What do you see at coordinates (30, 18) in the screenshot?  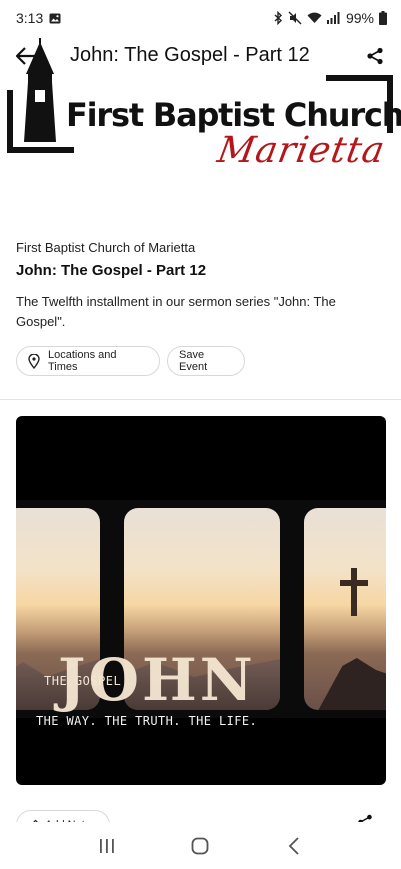 I see `status-time: 3:13` at bounding box center [30, 18].